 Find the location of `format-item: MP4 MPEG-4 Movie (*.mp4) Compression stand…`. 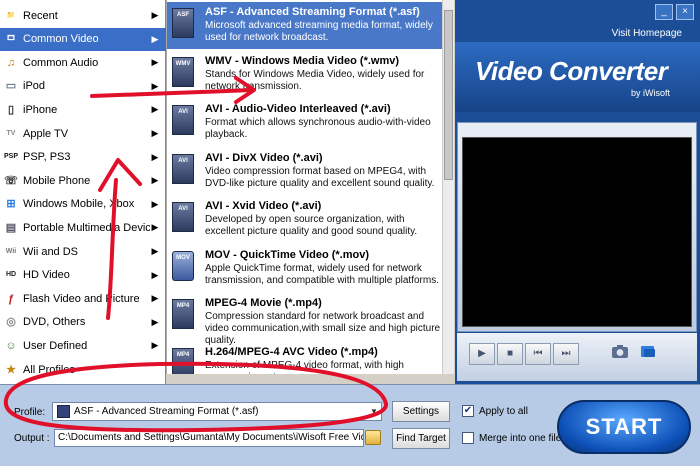

format-item: MP4 MPEG-4 Movie (*.mp4) Compression stand… is located at coordinates (305, 319).